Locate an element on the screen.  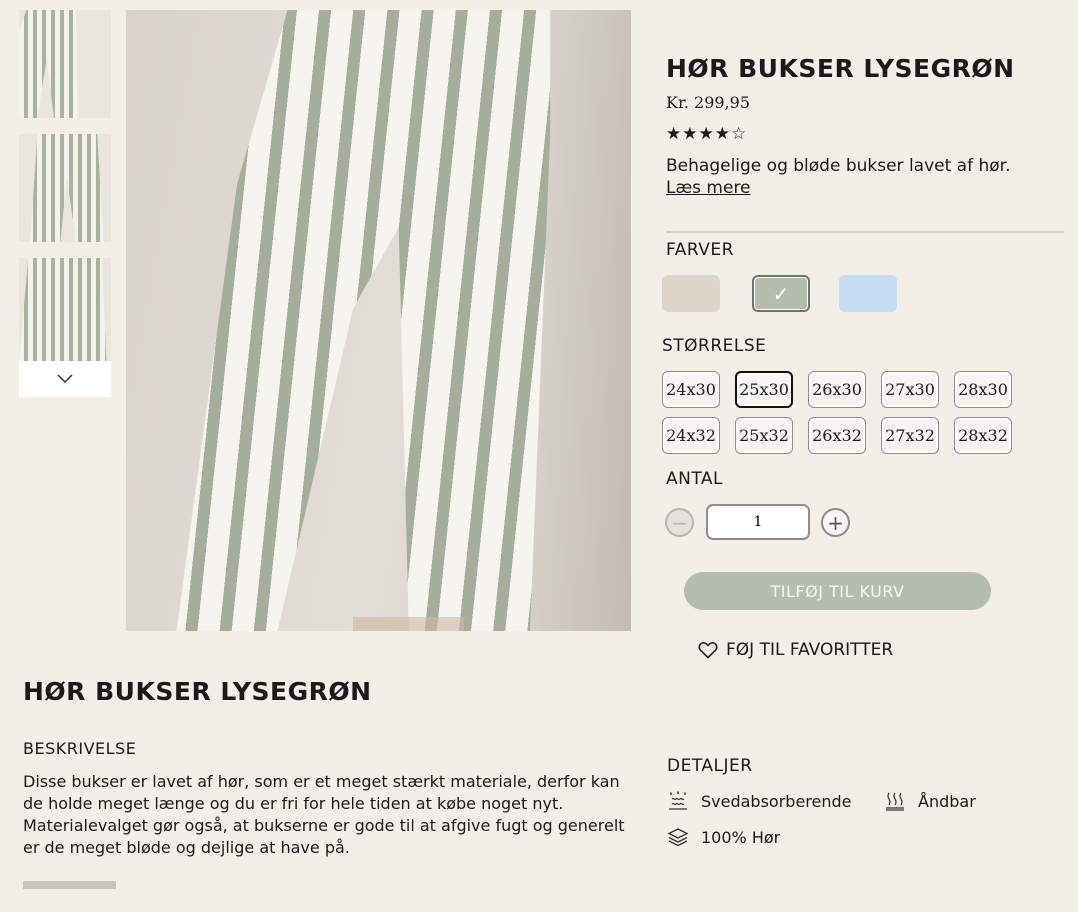
detail-label: Åndbar is located at coordinates (947, 801).